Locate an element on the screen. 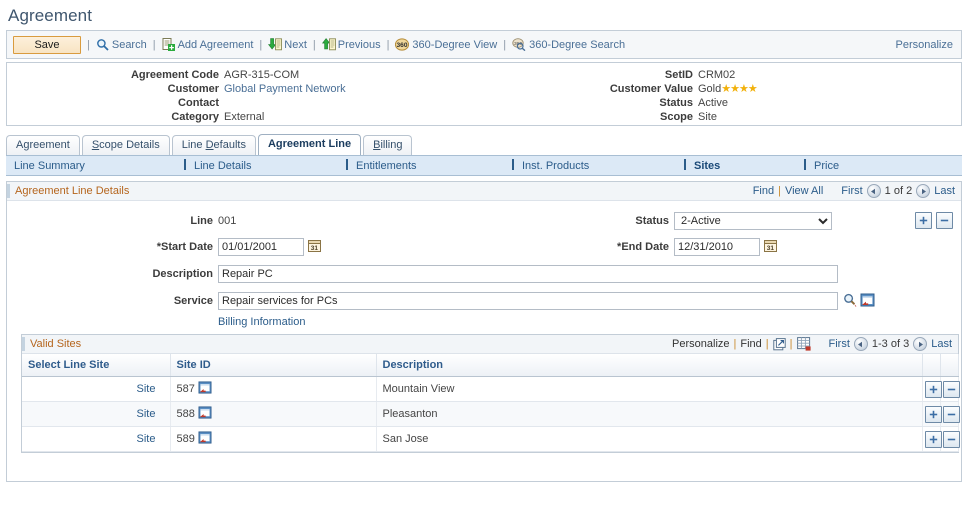 The height and width of the screenshot is (507, 968). billing-information-link: Billing Information is located at coordinates (261, 322).